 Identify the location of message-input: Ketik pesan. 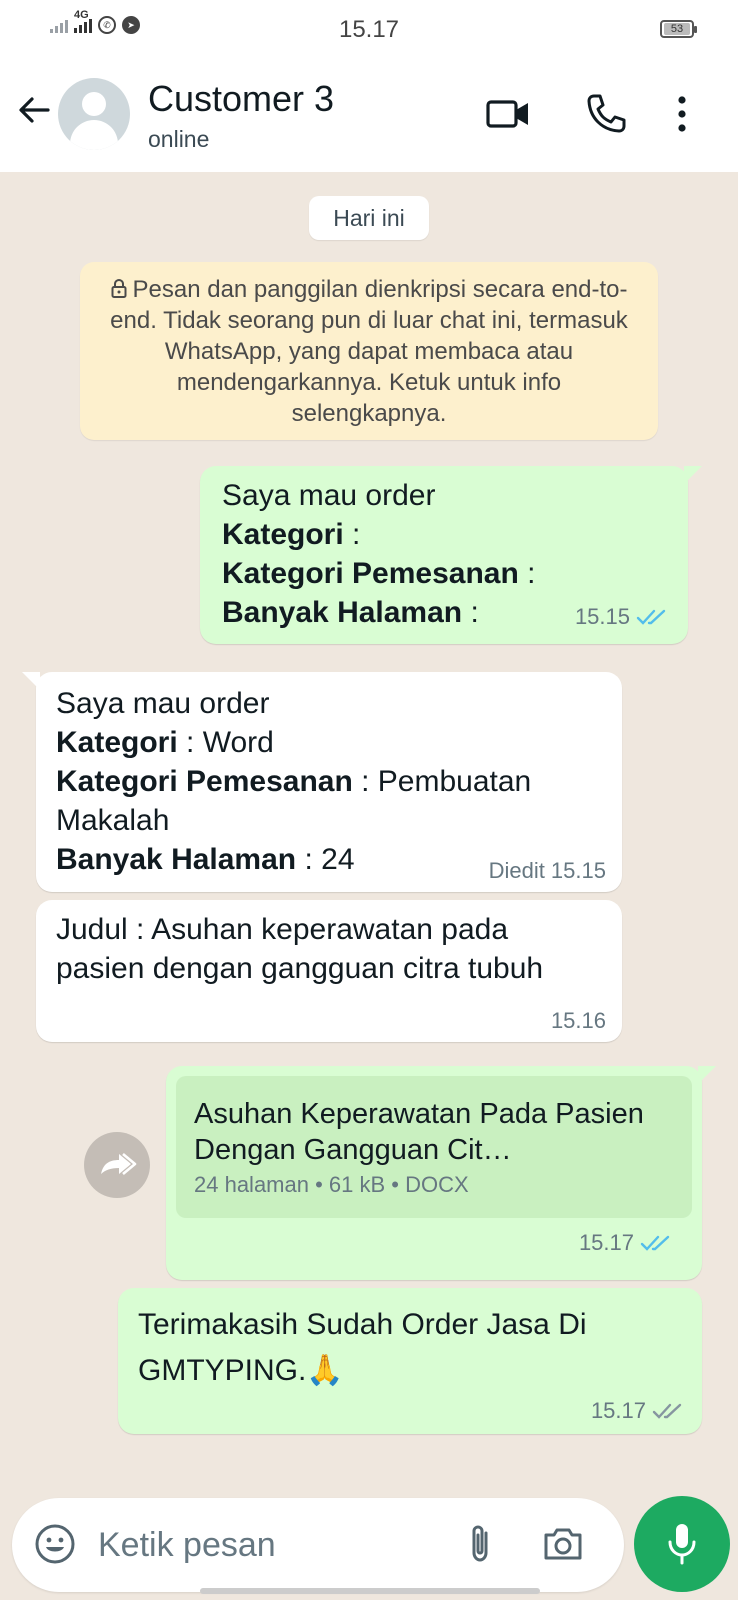
(187, 1545).